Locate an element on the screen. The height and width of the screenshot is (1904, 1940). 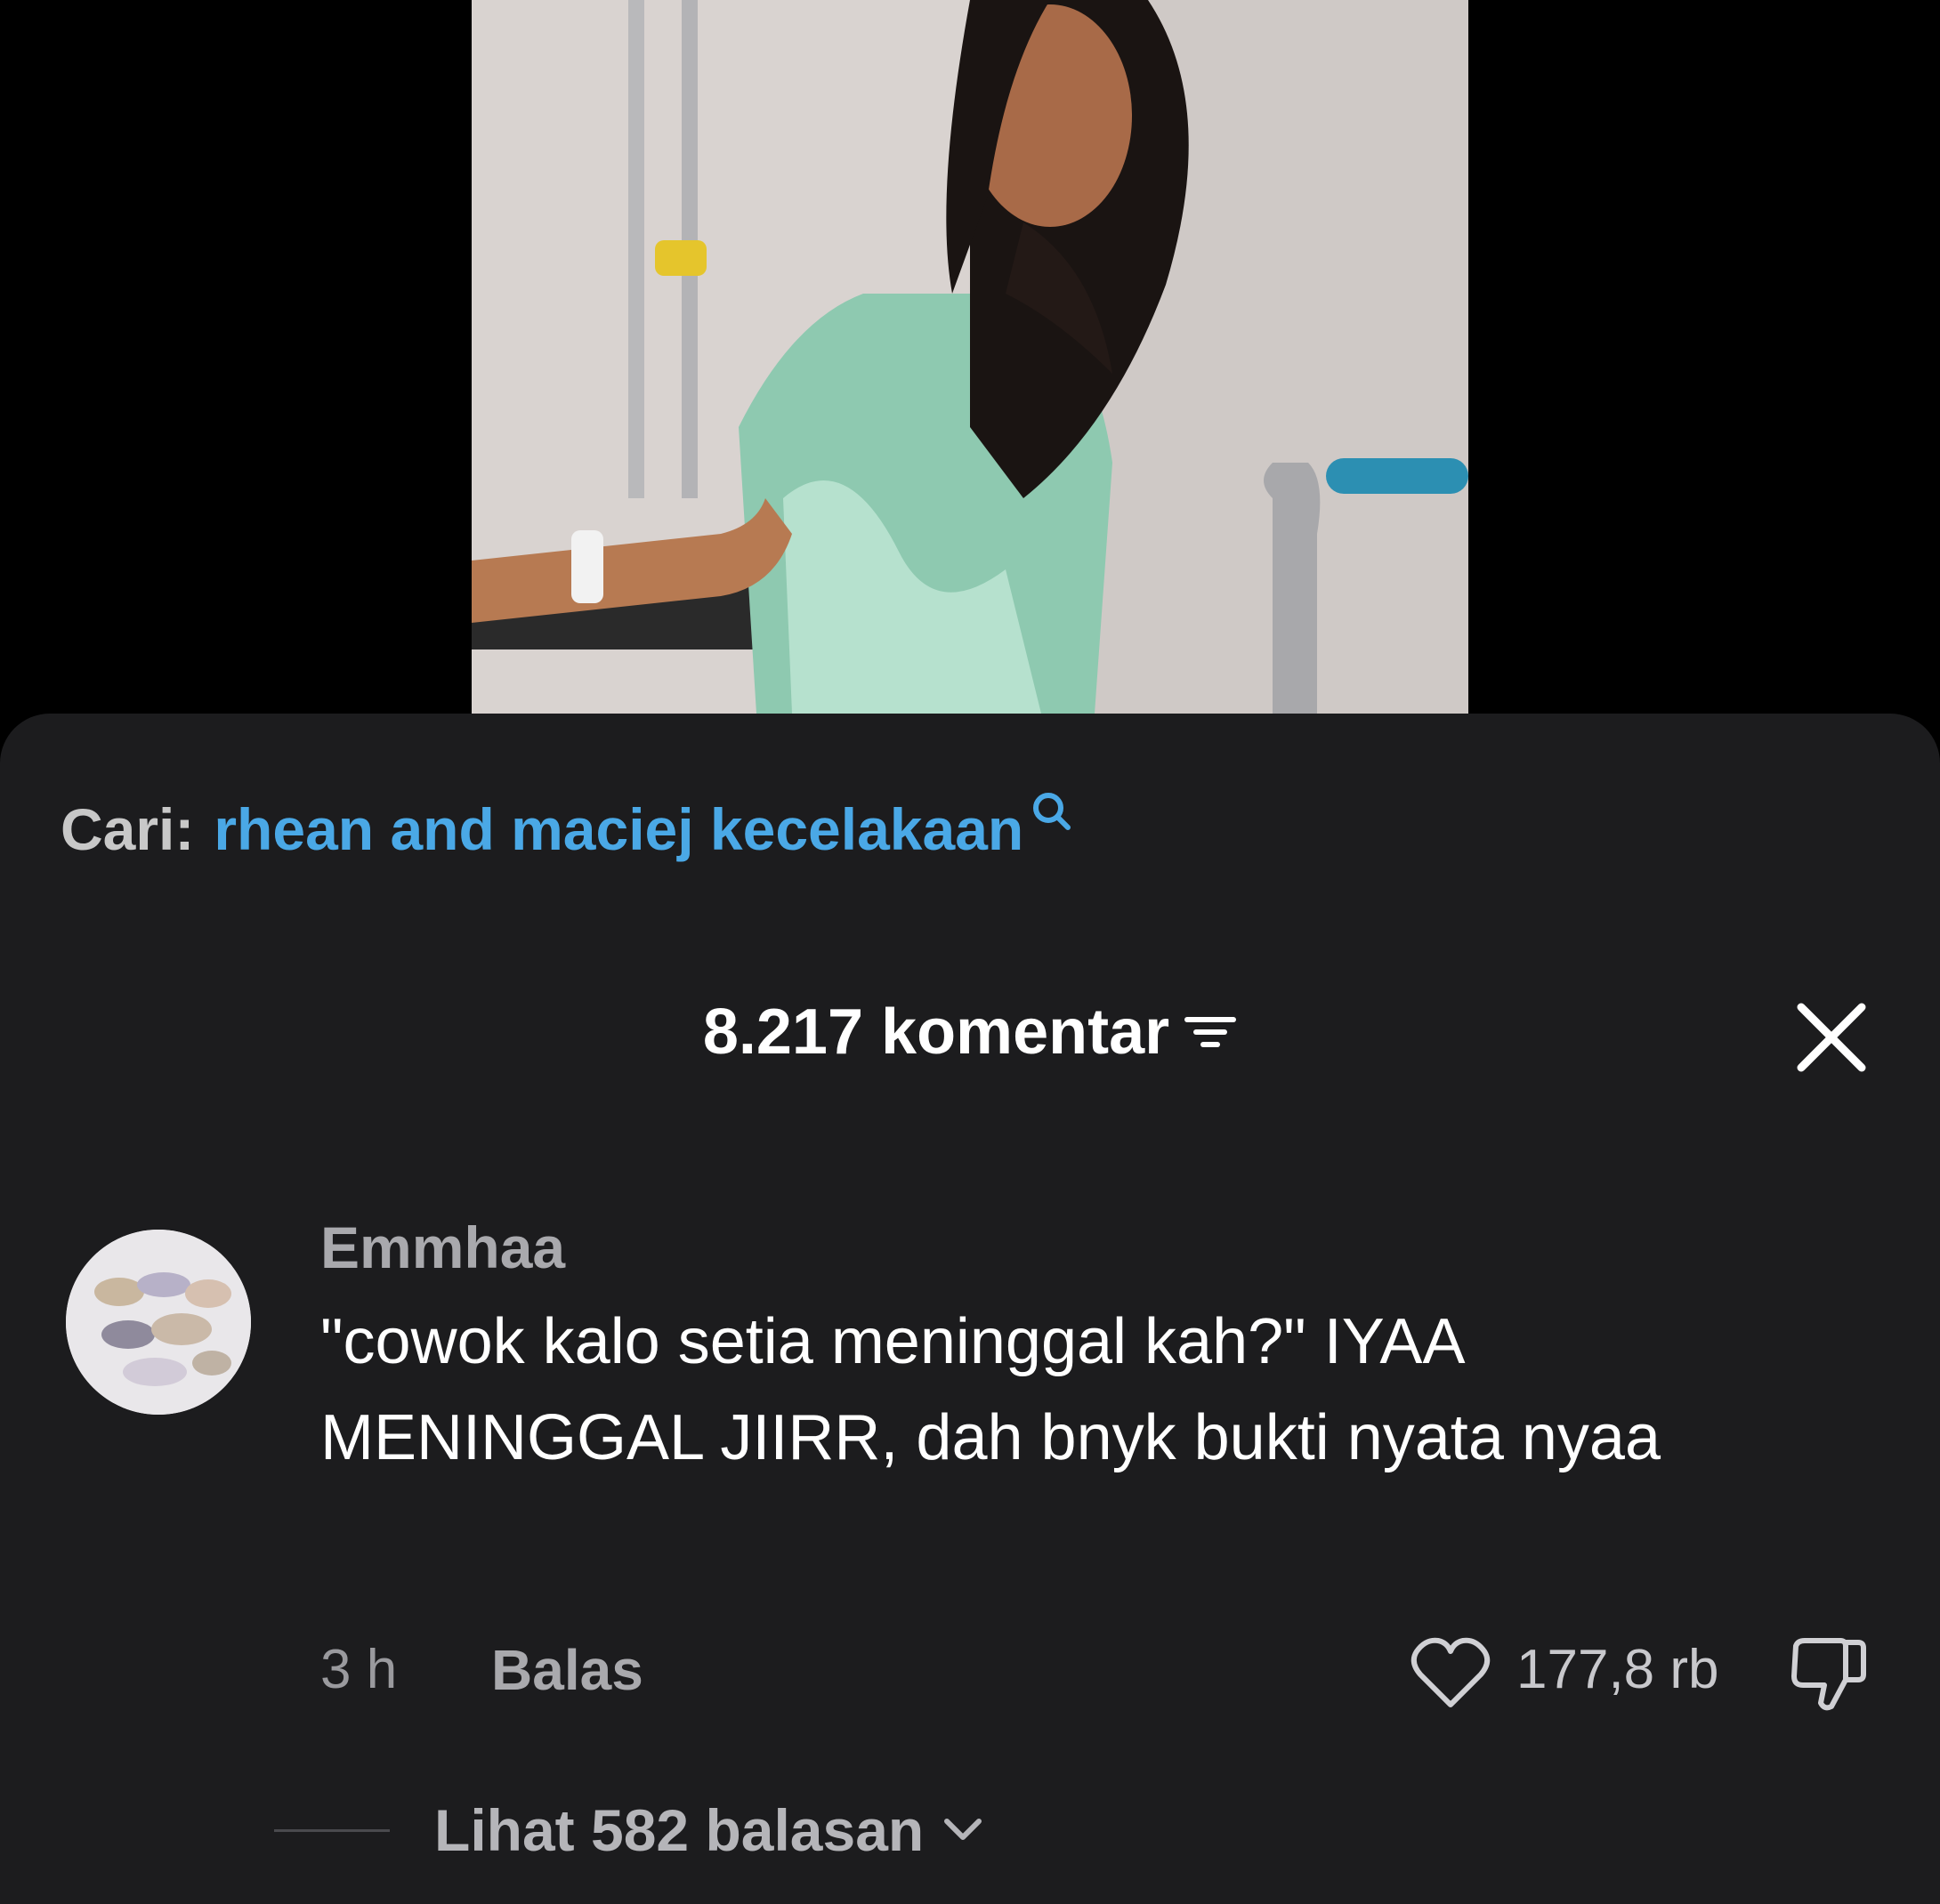
like-count: 177,8 rb is located at coordinates (1617, 1669).